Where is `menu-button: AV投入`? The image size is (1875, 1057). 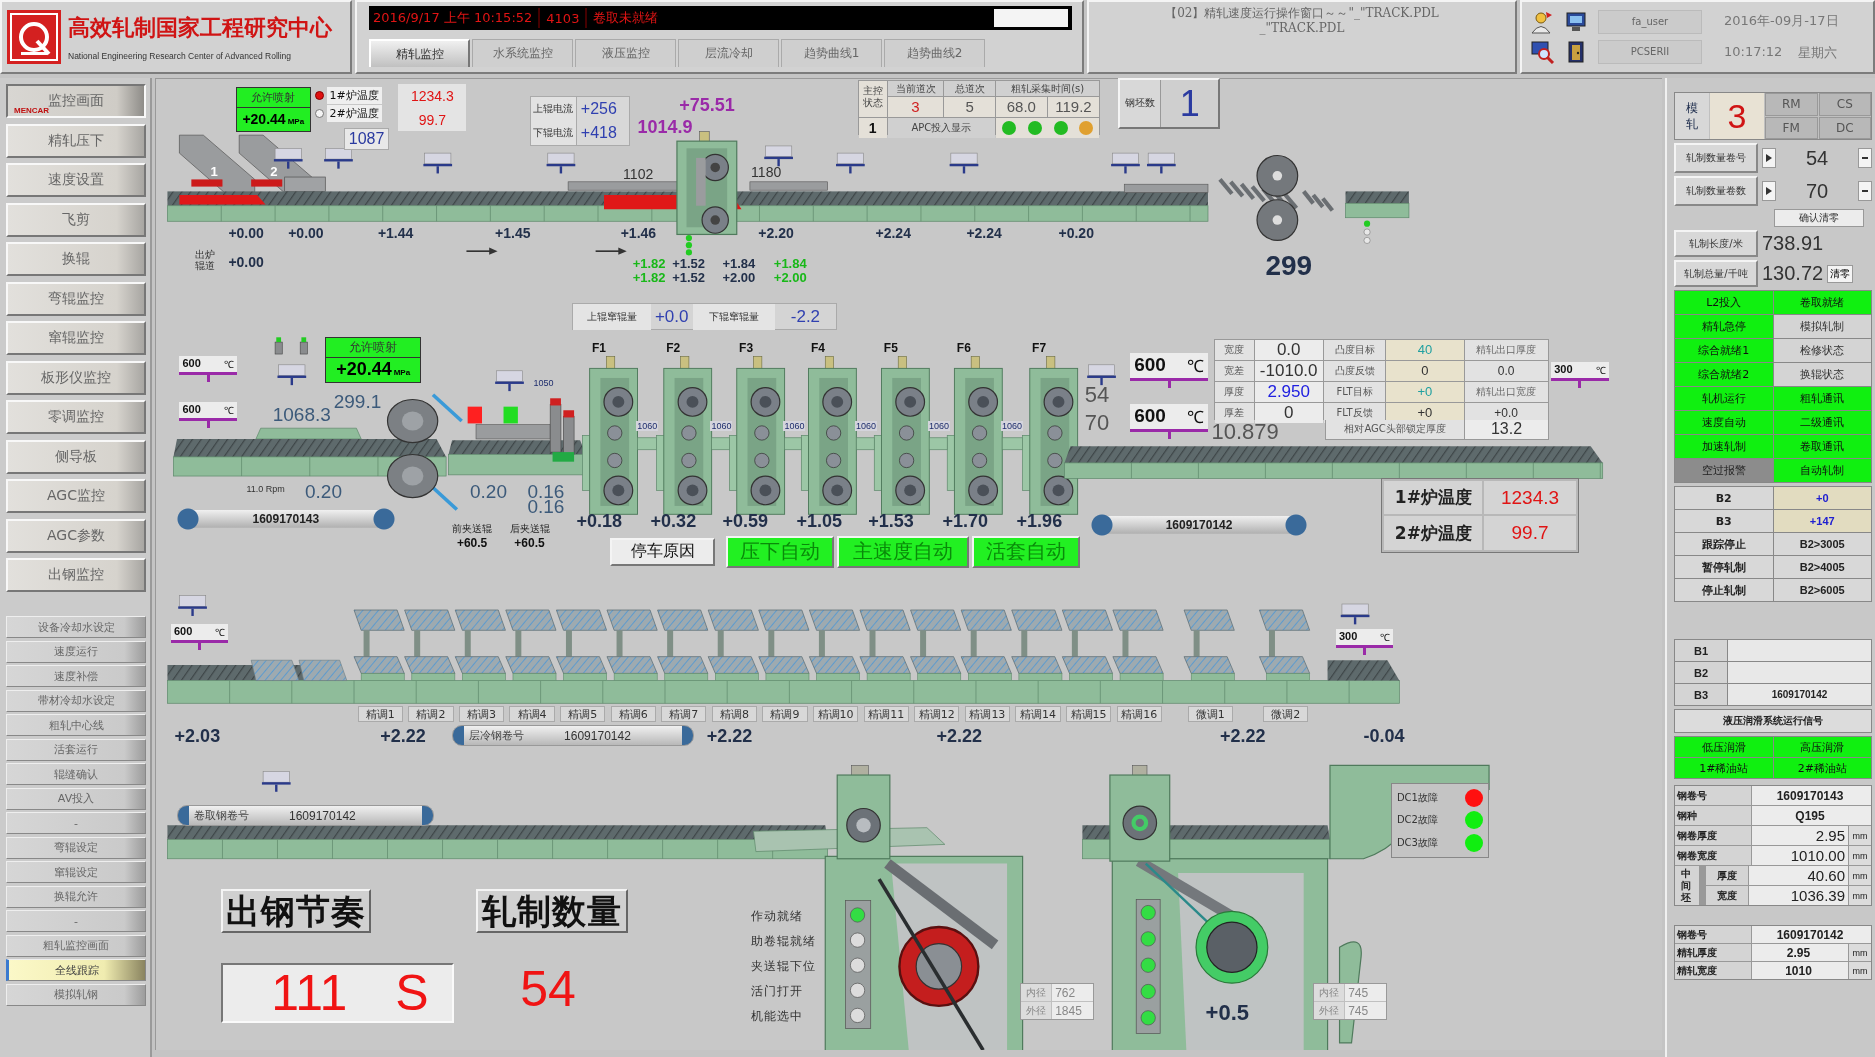
menu-button: AV投入 is located at coordinates (76, 798).